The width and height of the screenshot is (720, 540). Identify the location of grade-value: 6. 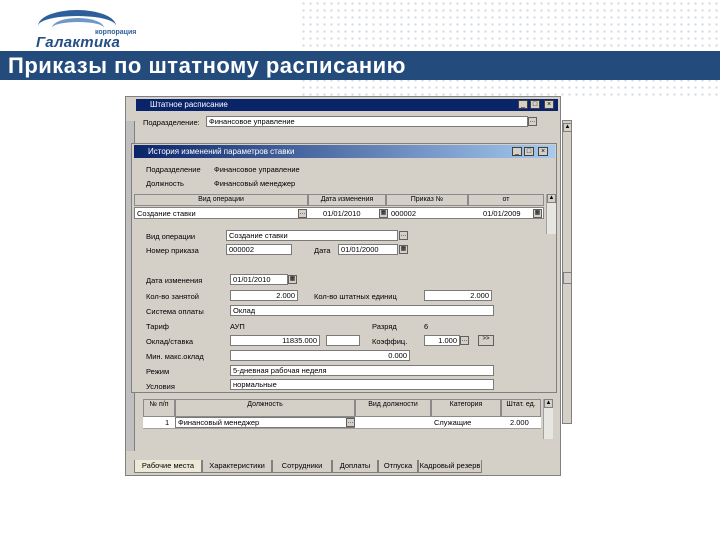
(426, 326).